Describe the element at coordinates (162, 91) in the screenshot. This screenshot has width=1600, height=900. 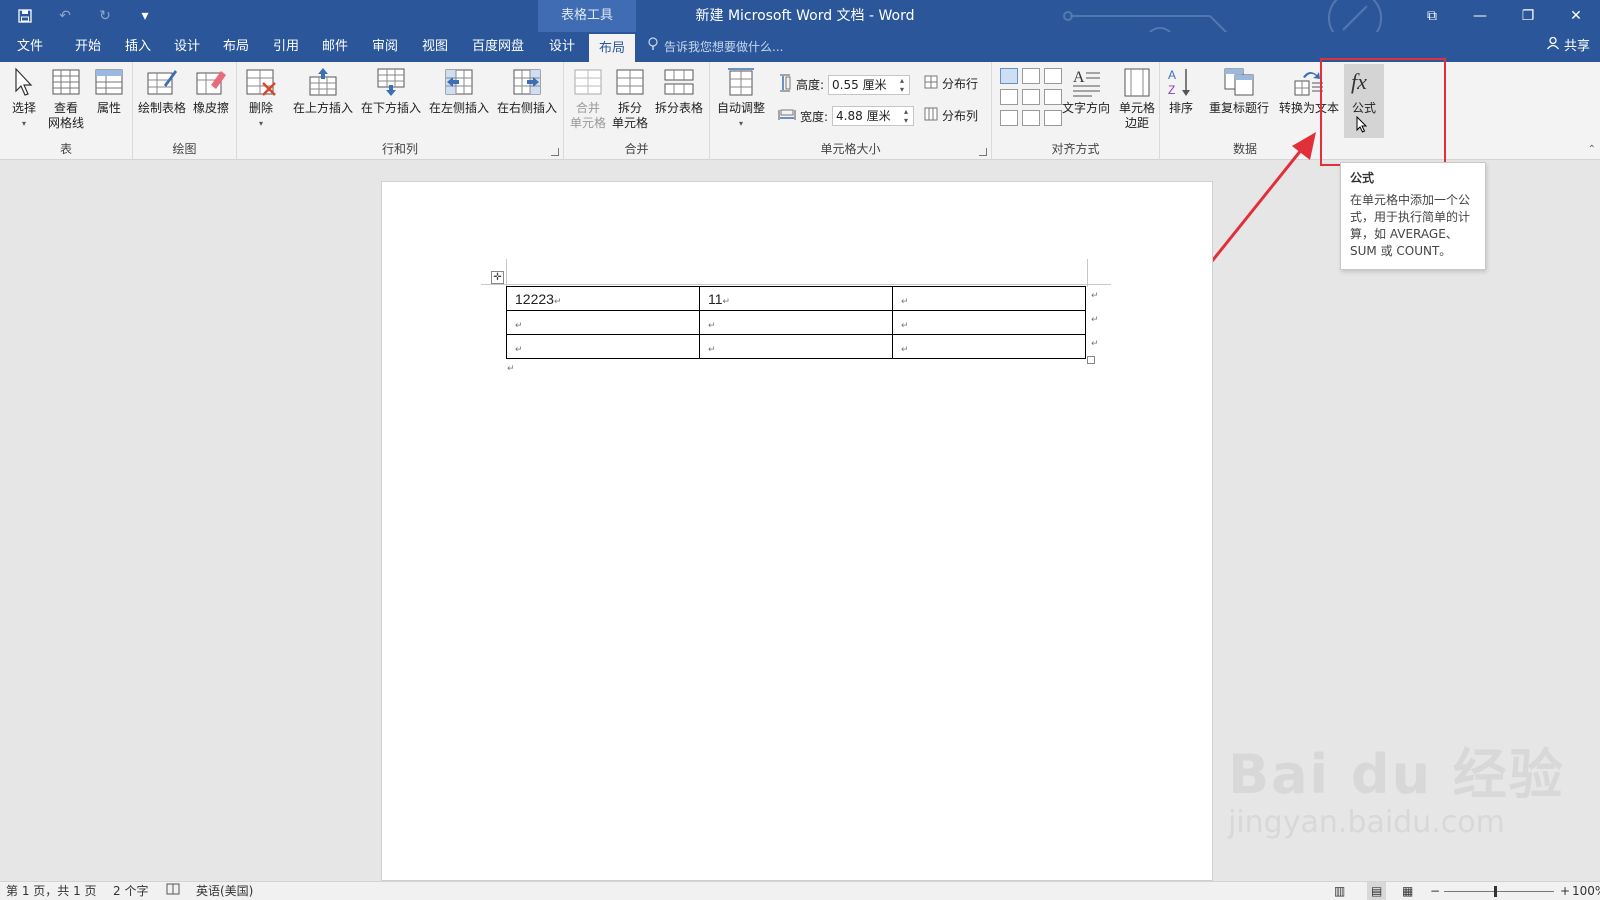
I see `draw-table-button: 绘制表格` at that location.